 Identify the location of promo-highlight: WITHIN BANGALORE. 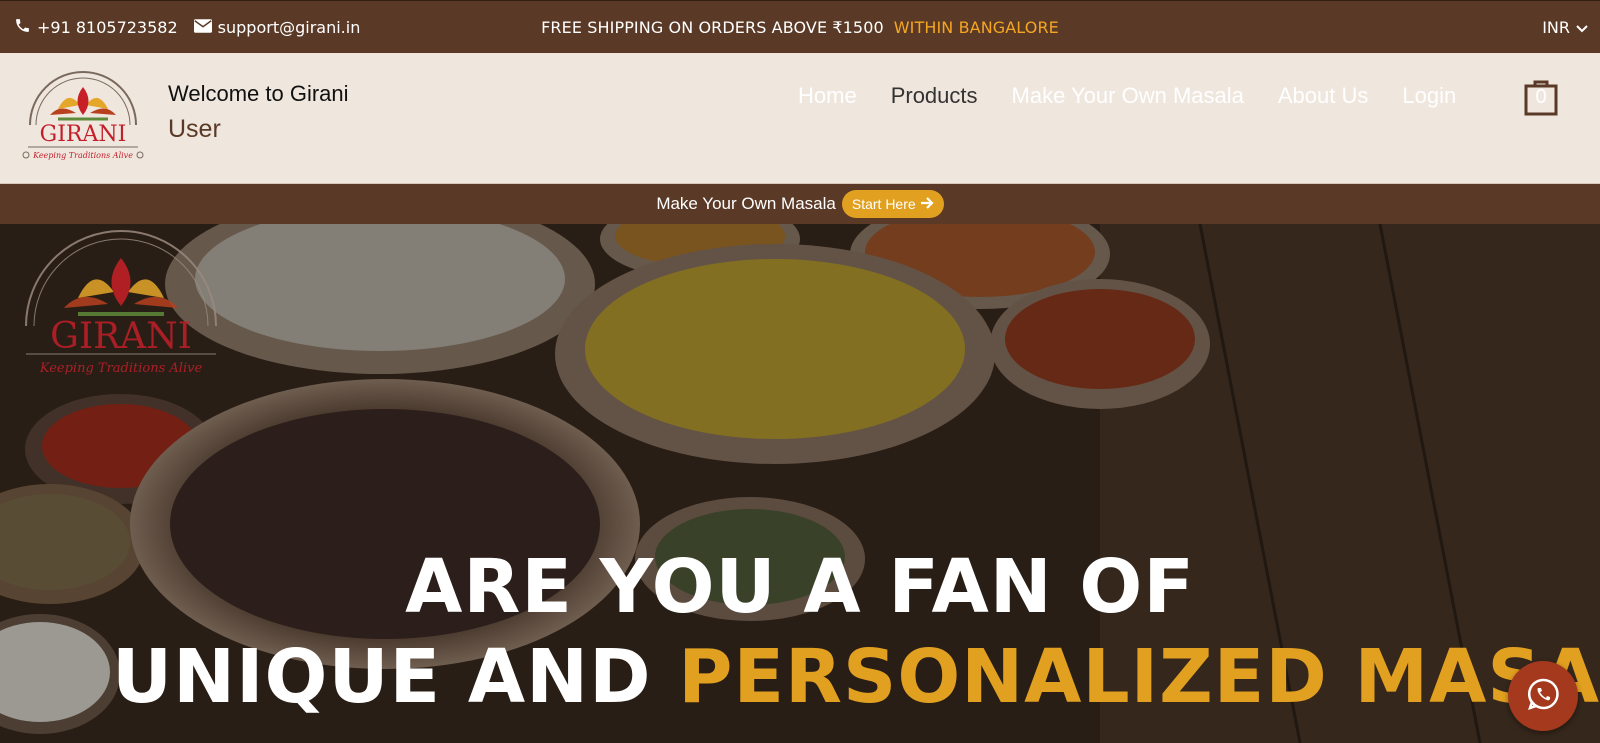
(976, 27).